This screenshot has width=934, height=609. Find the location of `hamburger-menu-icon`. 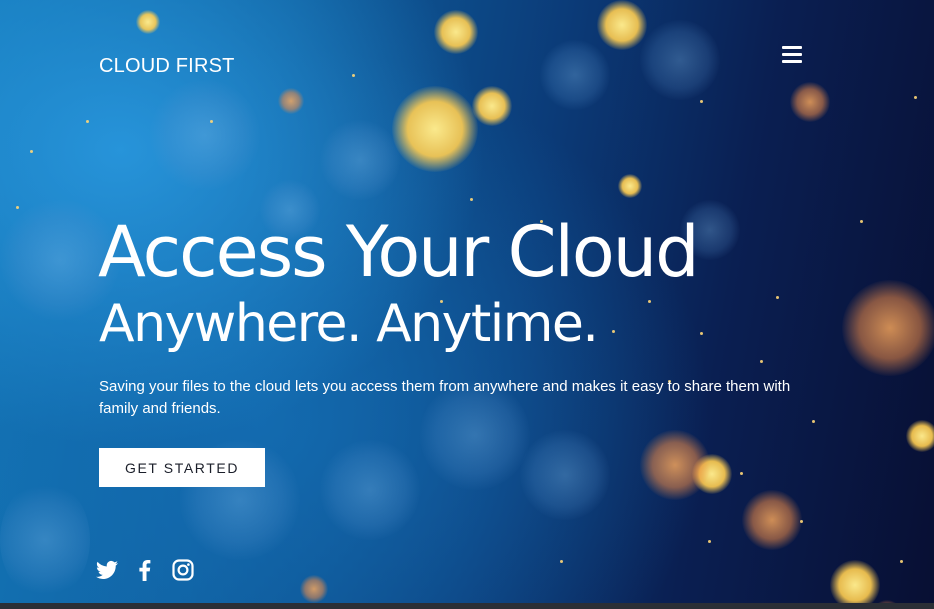

hamburger-menu-icon is located at coordinates (792, 54).